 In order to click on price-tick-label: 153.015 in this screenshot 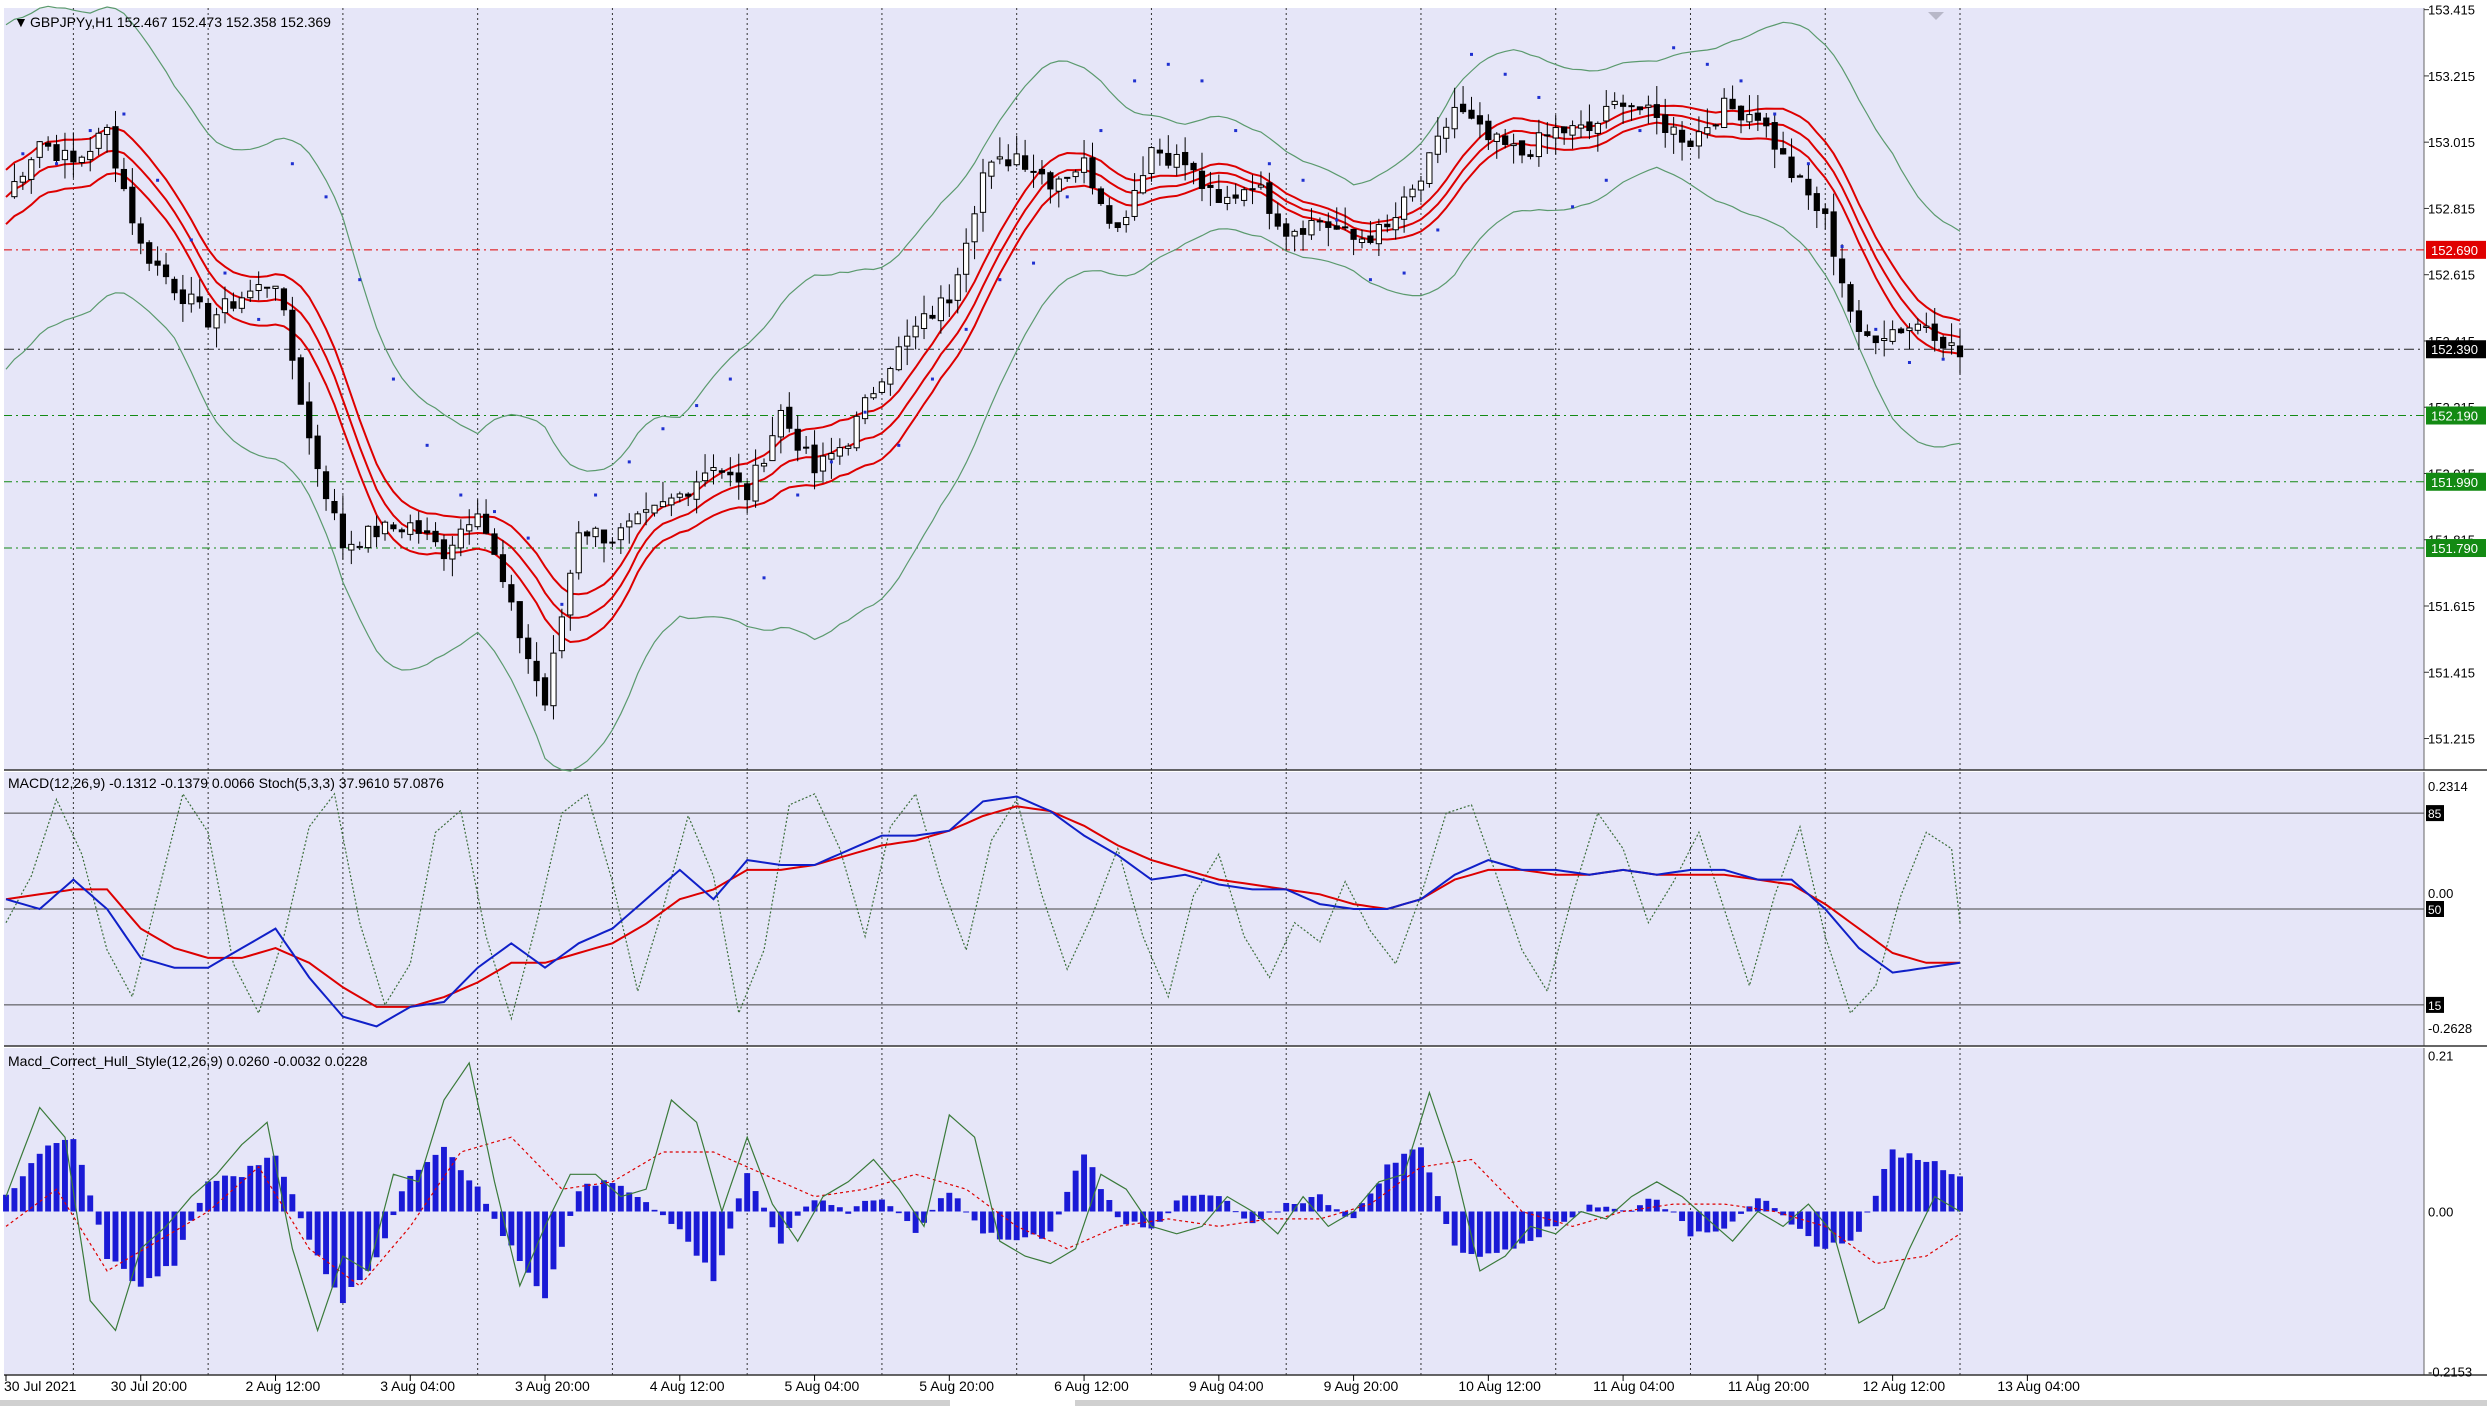, I will do `click(2451, 142)`.